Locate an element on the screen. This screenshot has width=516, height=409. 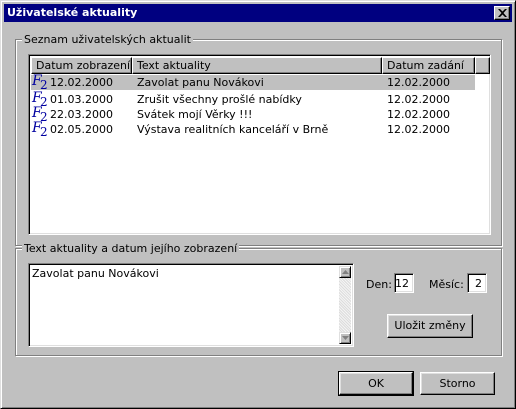
scroll-up-button is located at coordinates (345, 272).